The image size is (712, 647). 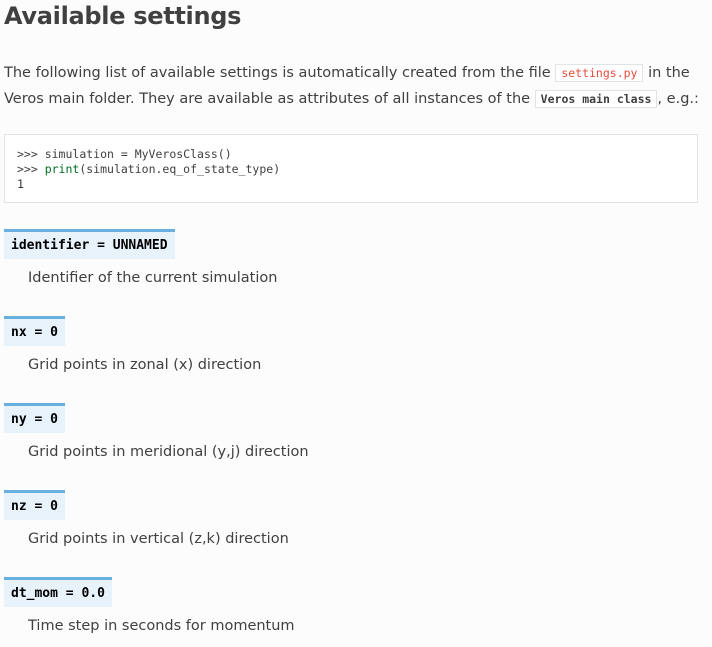 I want to click on veros-main-class-link: Veros main class, so click(x=596, y=99).